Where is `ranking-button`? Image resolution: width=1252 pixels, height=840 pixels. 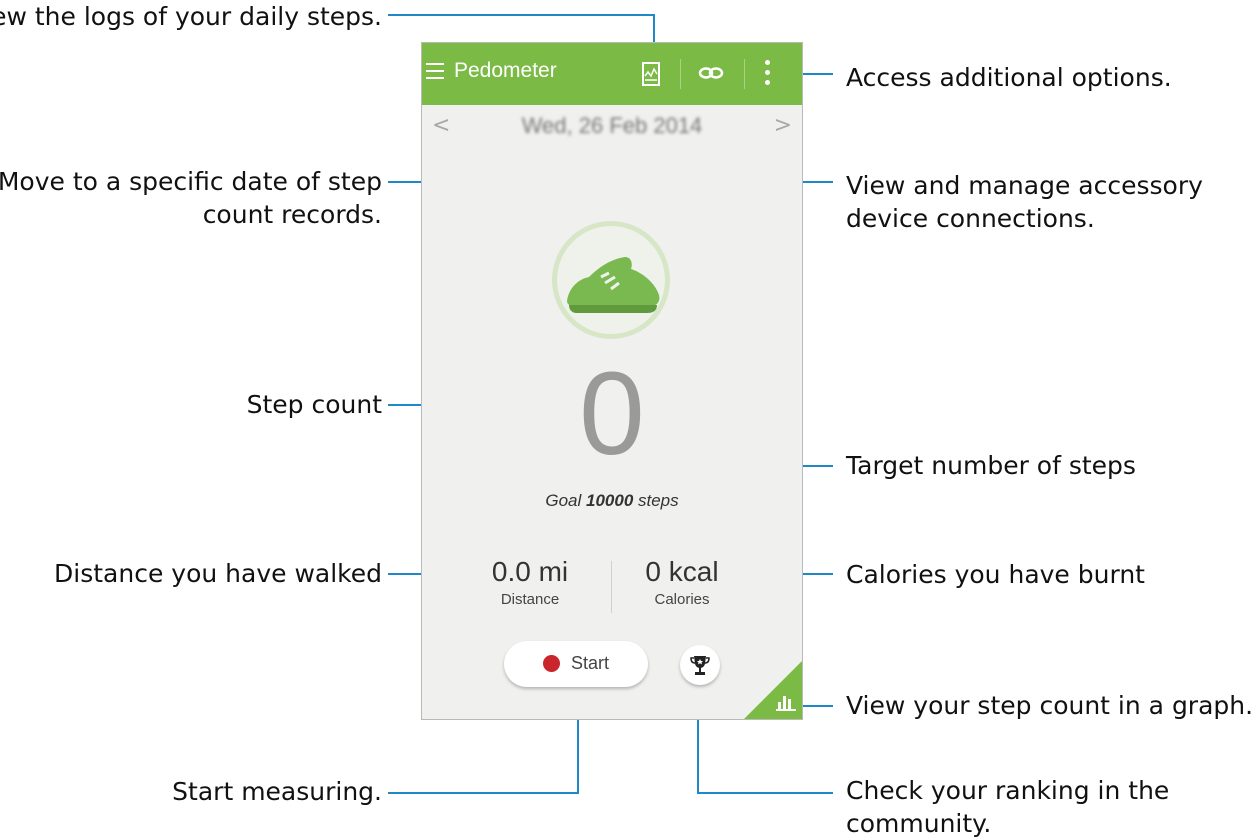 ranking-button is located at coordinates (700, 665).